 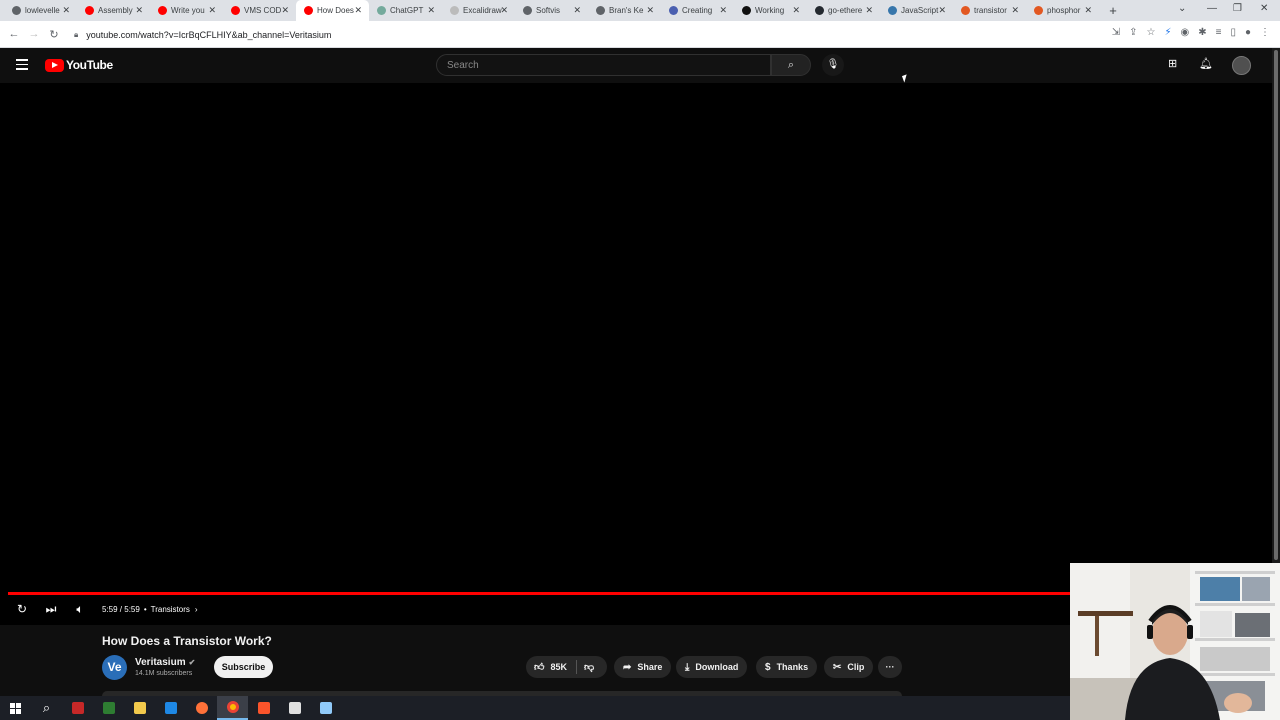 What do you see at coordinates (603, 65) in the screenshot?
I see `search-input` at bounding box center [603, 65].